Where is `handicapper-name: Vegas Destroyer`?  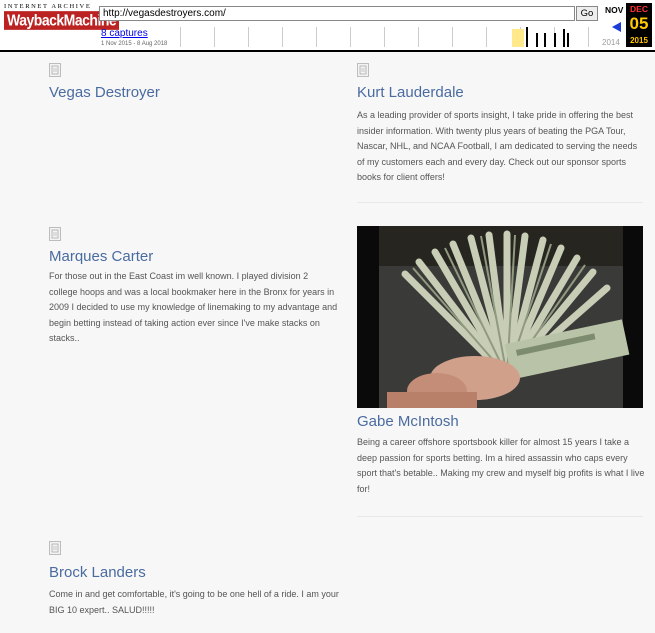
handicapper-name: Vegas Destroyer is located at coordinates (104, 92).